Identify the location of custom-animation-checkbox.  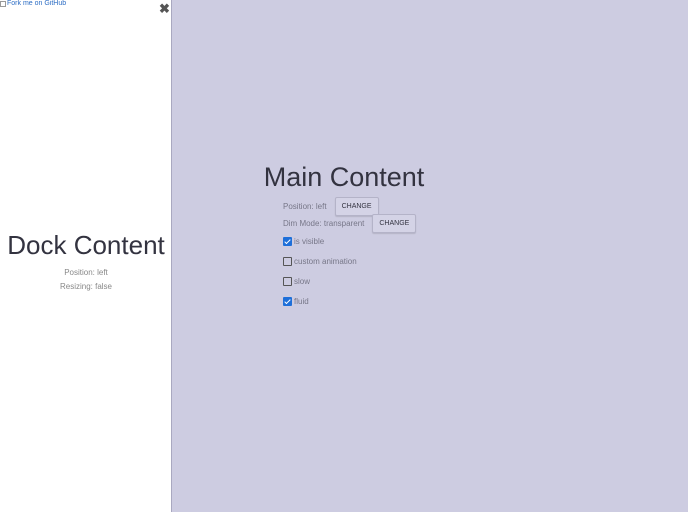
(287, 261).